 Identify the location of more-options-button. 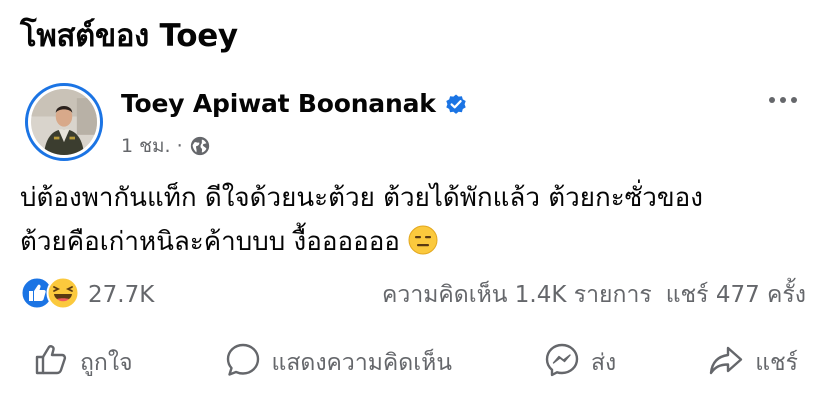
(783, 100).